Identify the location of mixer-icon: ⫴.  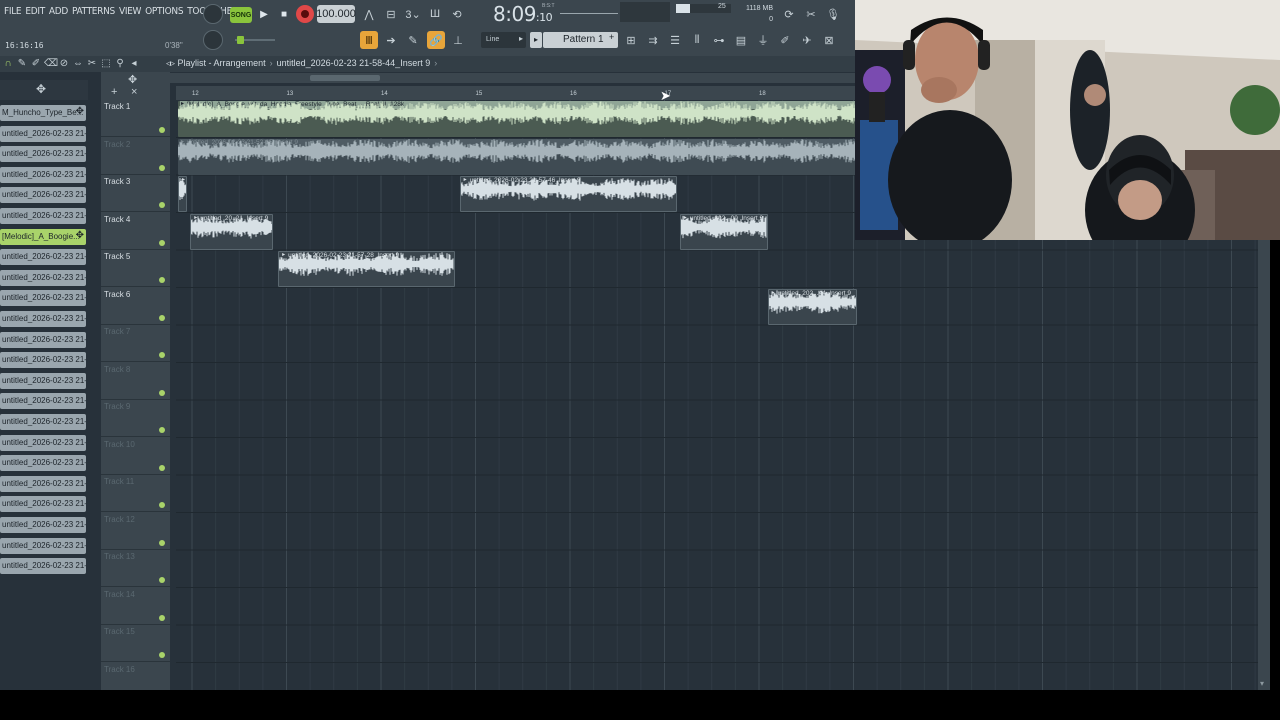
(697, 40).